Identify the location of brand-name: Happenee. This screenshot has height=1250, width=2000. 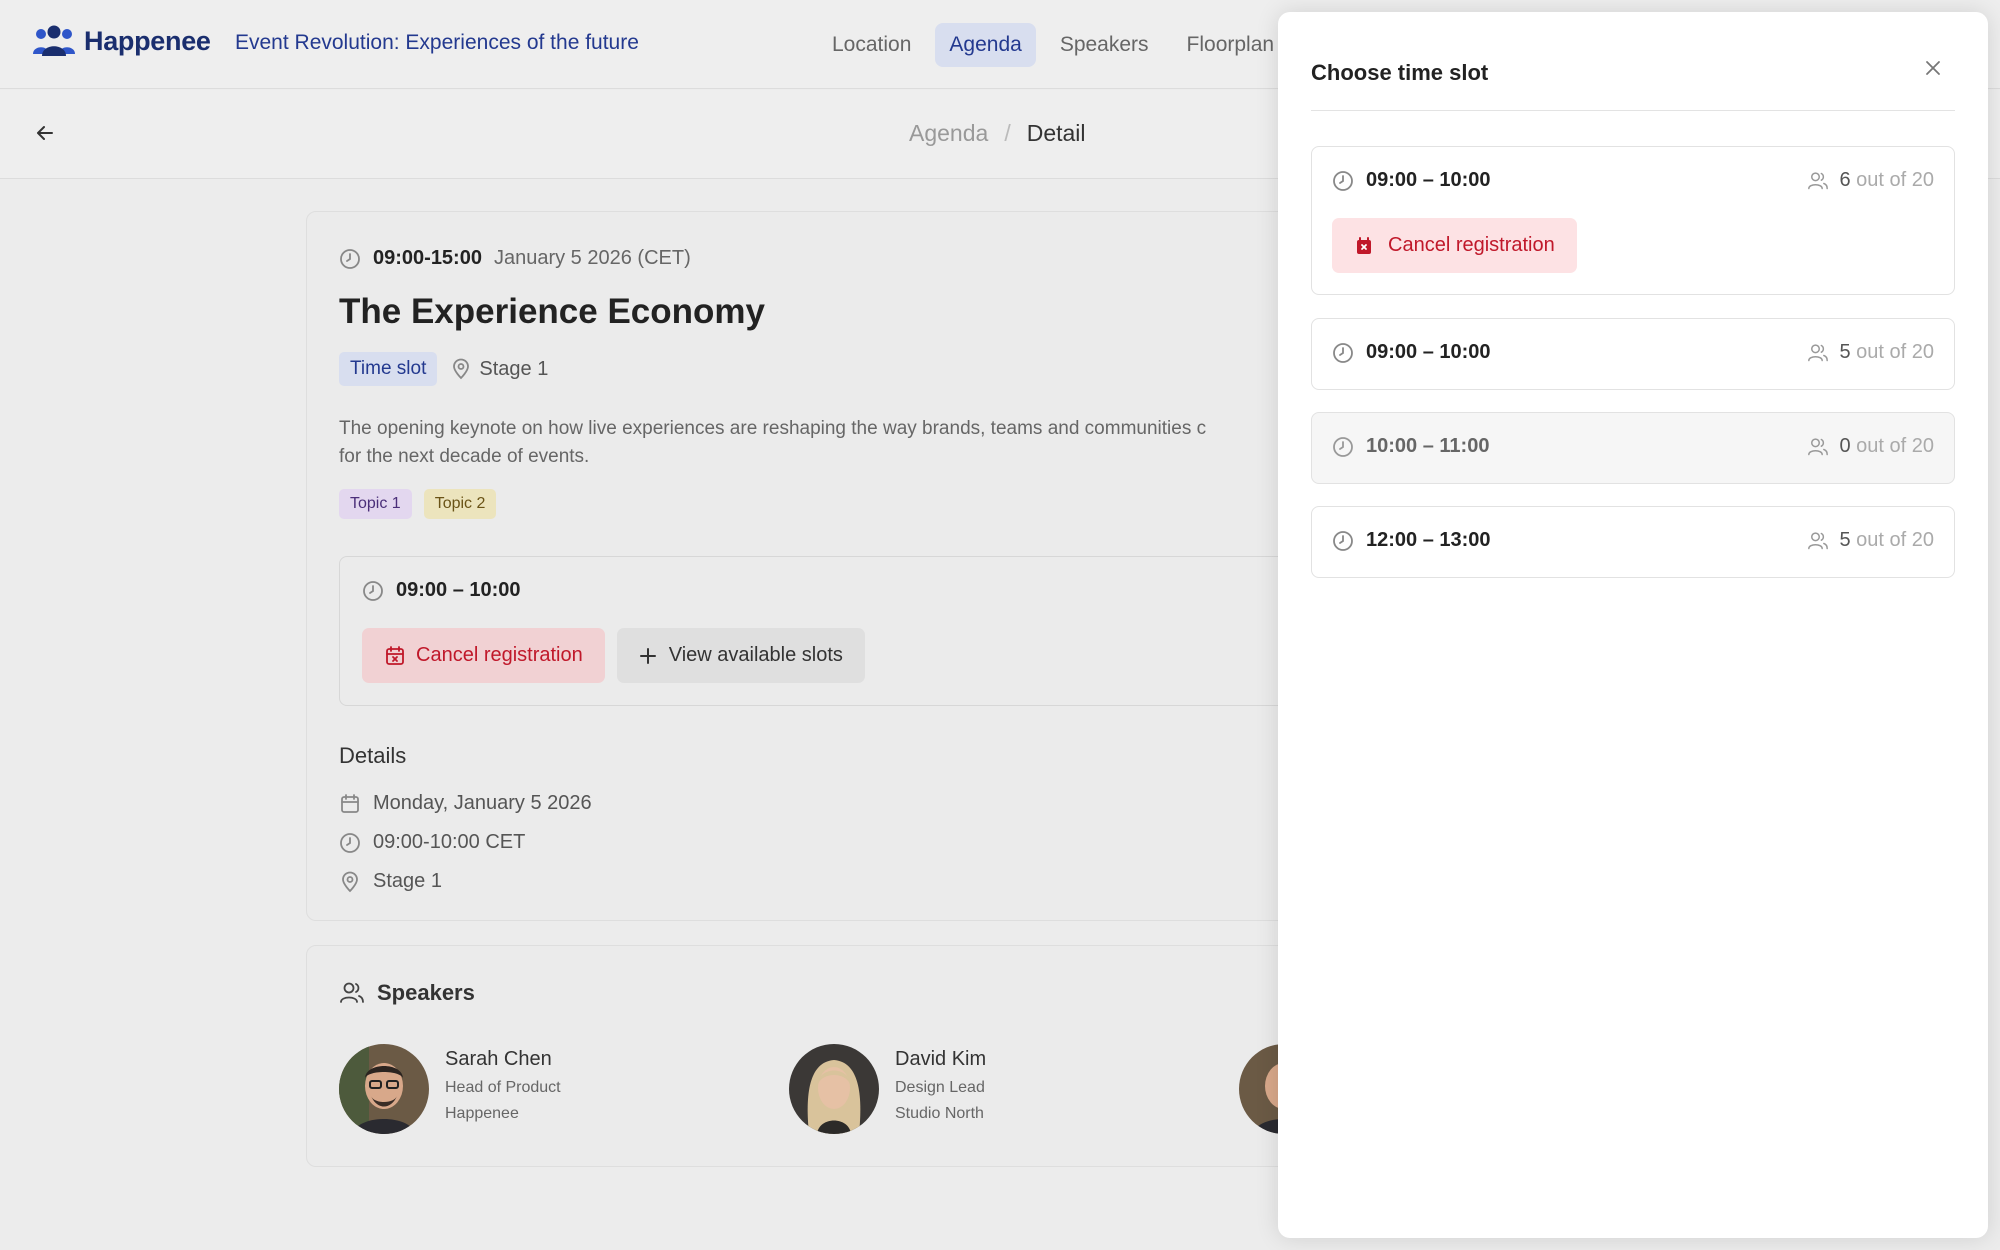
(147, 40).